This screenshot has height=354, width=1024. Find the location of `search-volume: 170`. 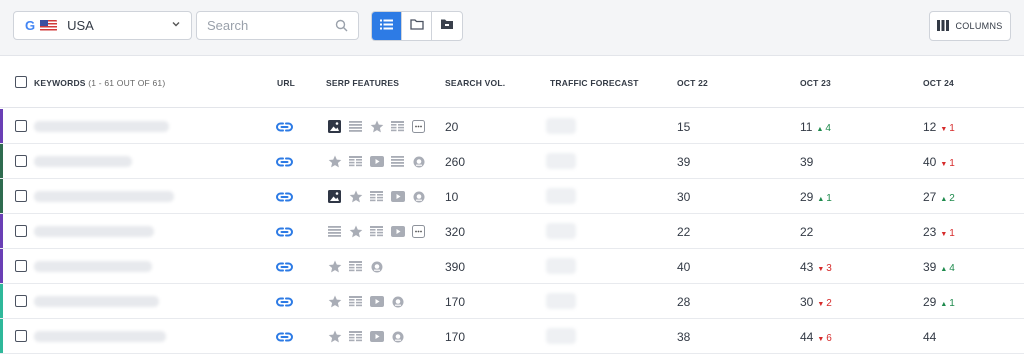

search-volume: 170 is located at coordinates (455, 302).